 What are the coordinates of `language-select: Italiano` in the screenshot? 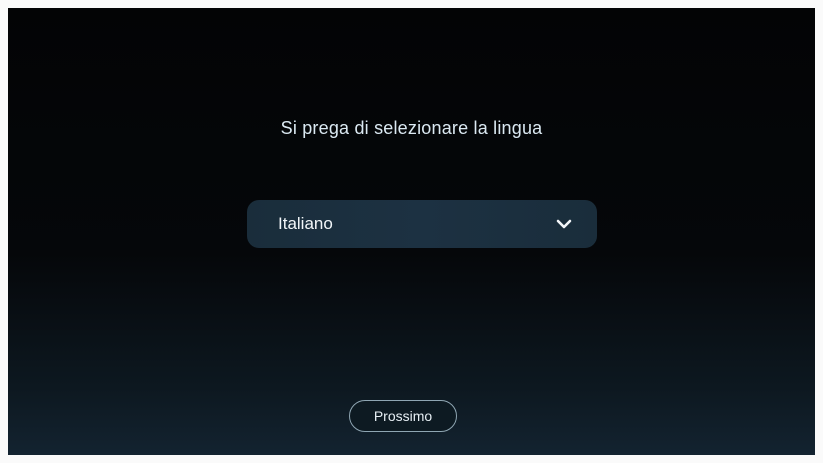 It's located at (422, 224).